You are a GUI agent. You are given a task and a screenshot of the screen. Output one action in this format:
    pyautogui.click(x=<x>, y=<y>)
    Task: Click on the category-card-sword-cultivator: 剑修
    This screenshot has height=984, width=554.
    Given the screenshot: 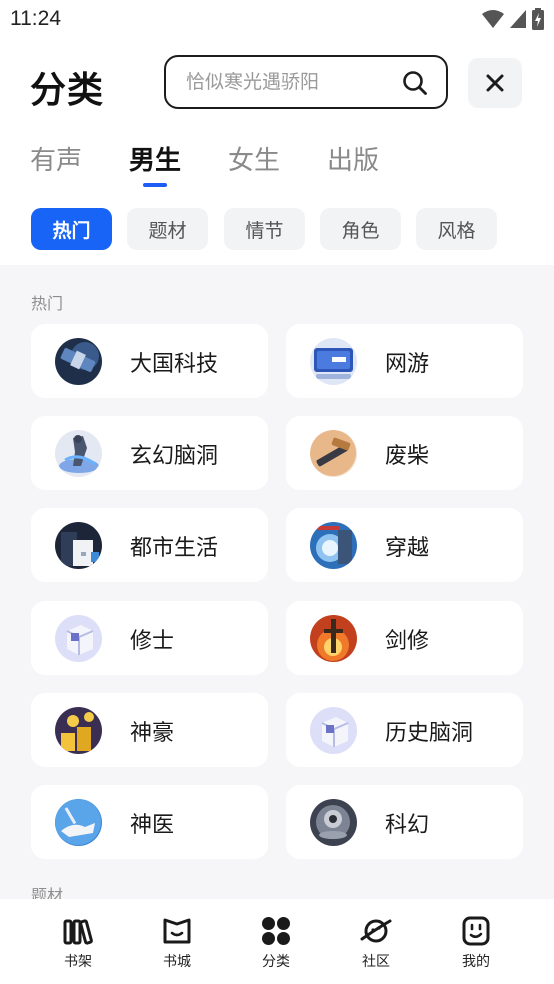 What is the action you would take?
    pyautogui.click(x=404, y=638)
    